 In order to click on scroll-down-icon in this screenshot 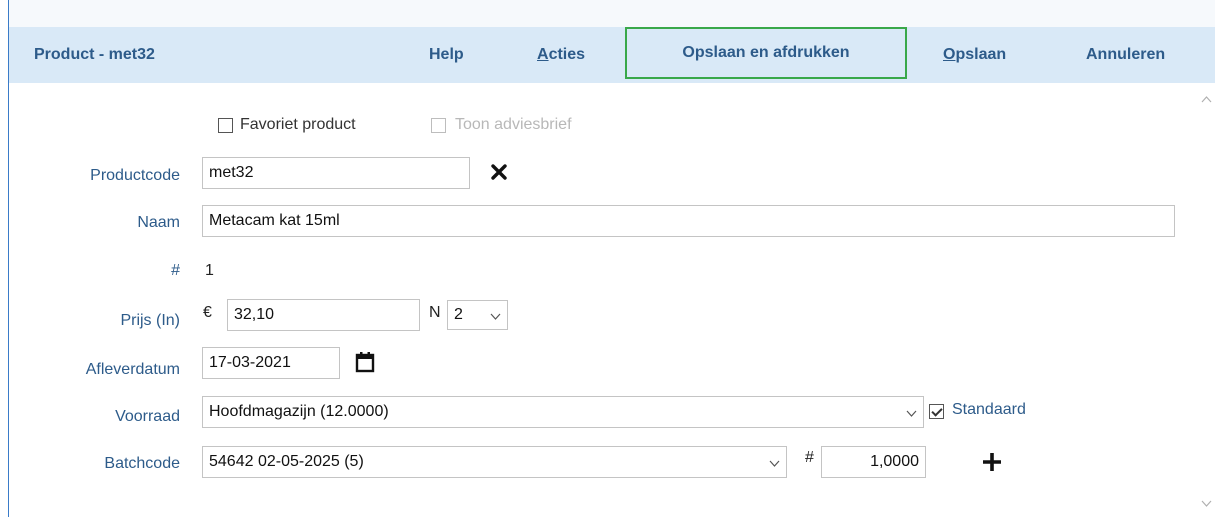, I will do `click(1206, 504)`.